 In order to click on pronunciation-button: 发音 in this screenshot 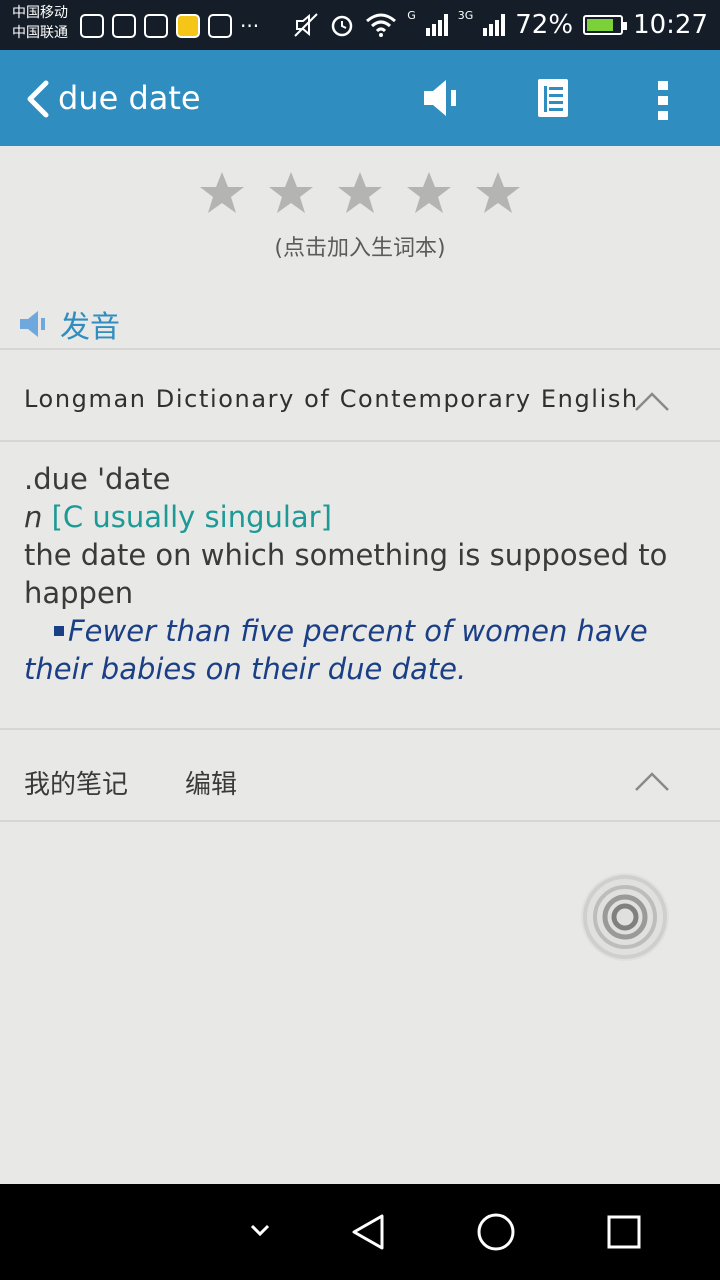, I will do `click(69, 324)`.